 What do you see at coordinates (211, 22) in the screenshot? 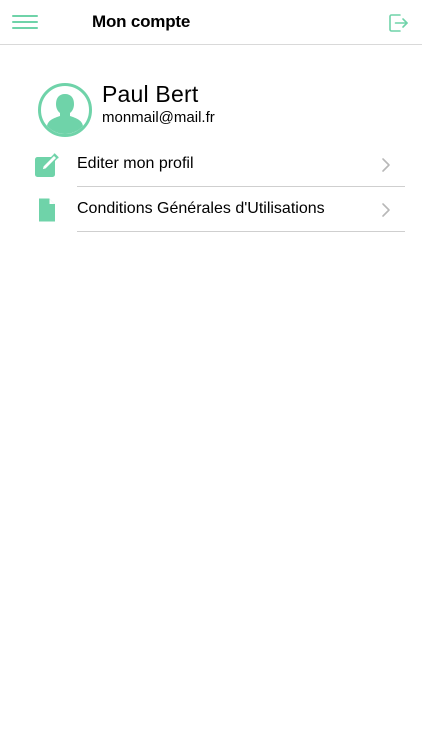
I see `app-header: Mon compte` at bounding box center [211, 22].